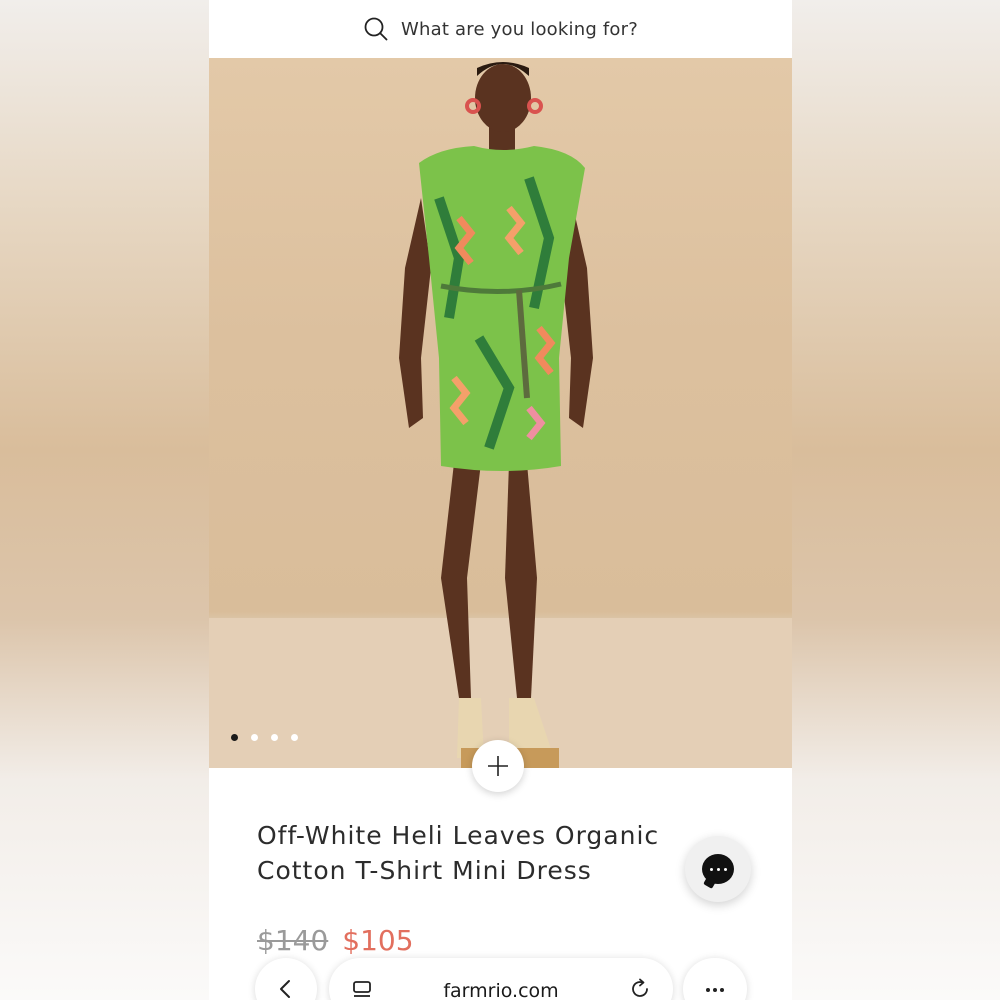  What do you see at coordinates (362, 989) in the screenshot?
I see `tabs-icon` at bounding box center [362, 989].